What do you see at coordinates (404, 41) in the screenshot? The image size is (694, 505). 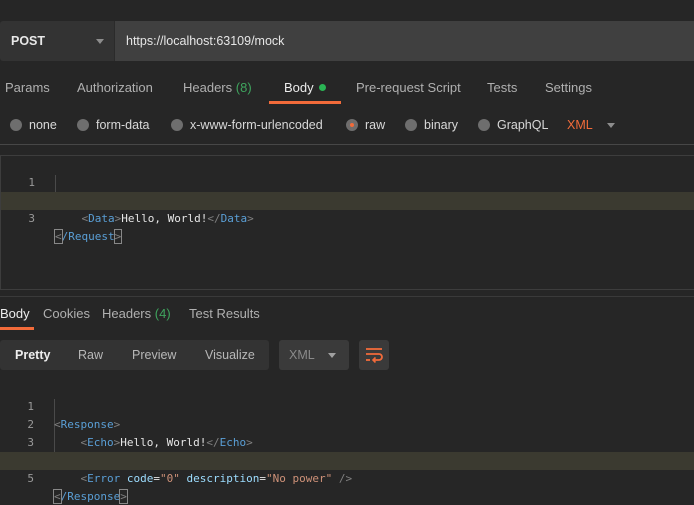 I see `url-input: https://localhost:63109/mock` at bounding box center [404, 41].